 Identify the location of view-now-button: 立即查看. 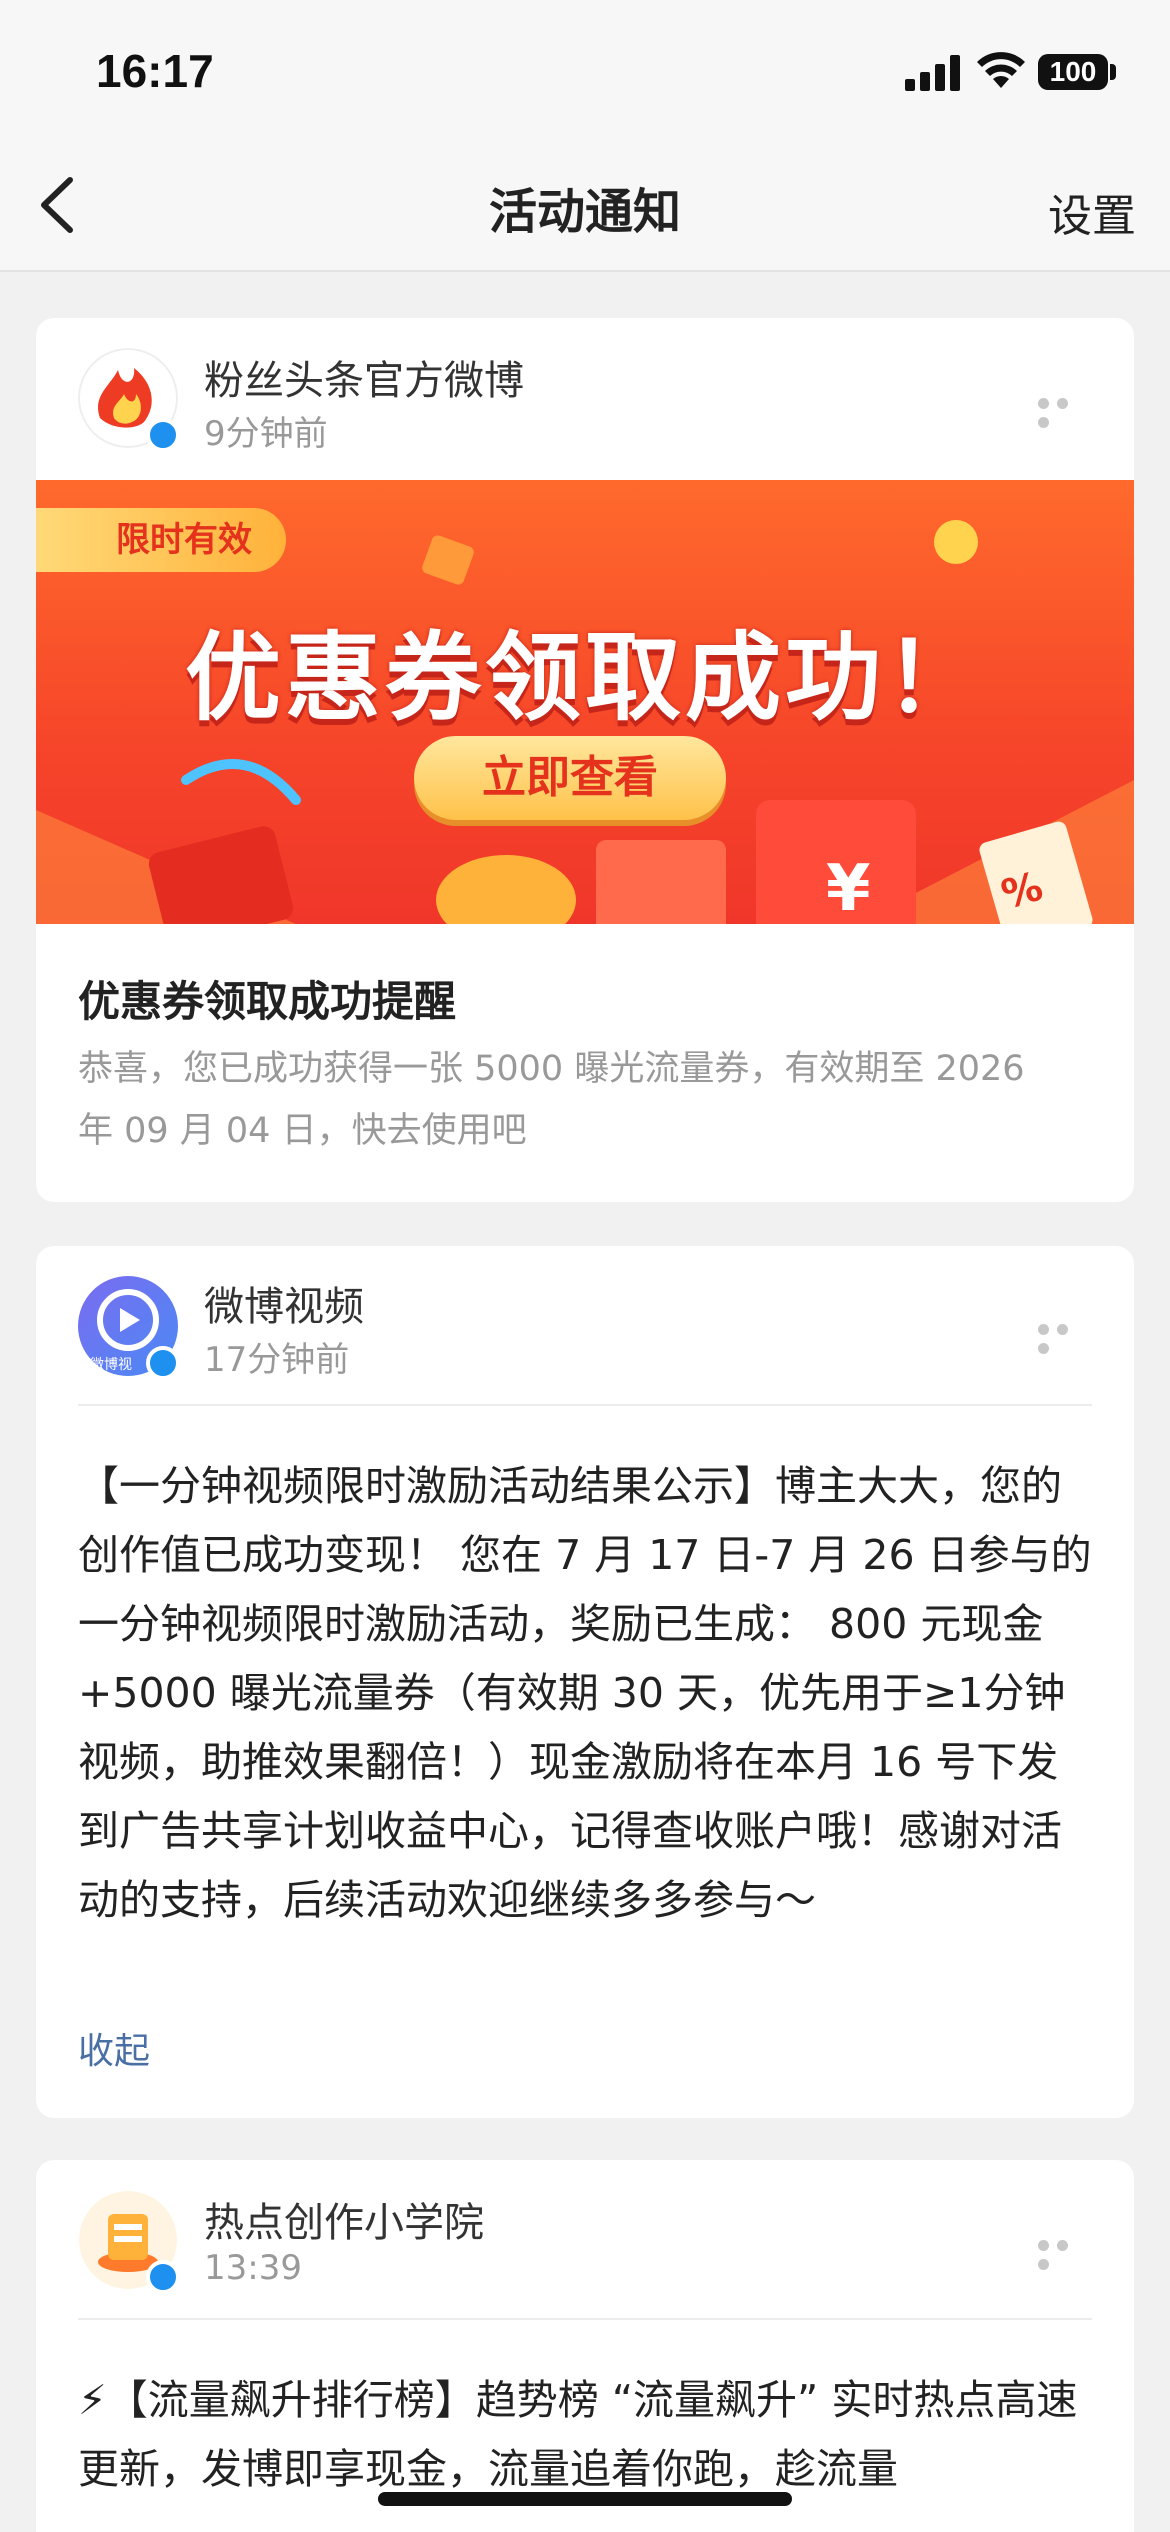
(570, 778).